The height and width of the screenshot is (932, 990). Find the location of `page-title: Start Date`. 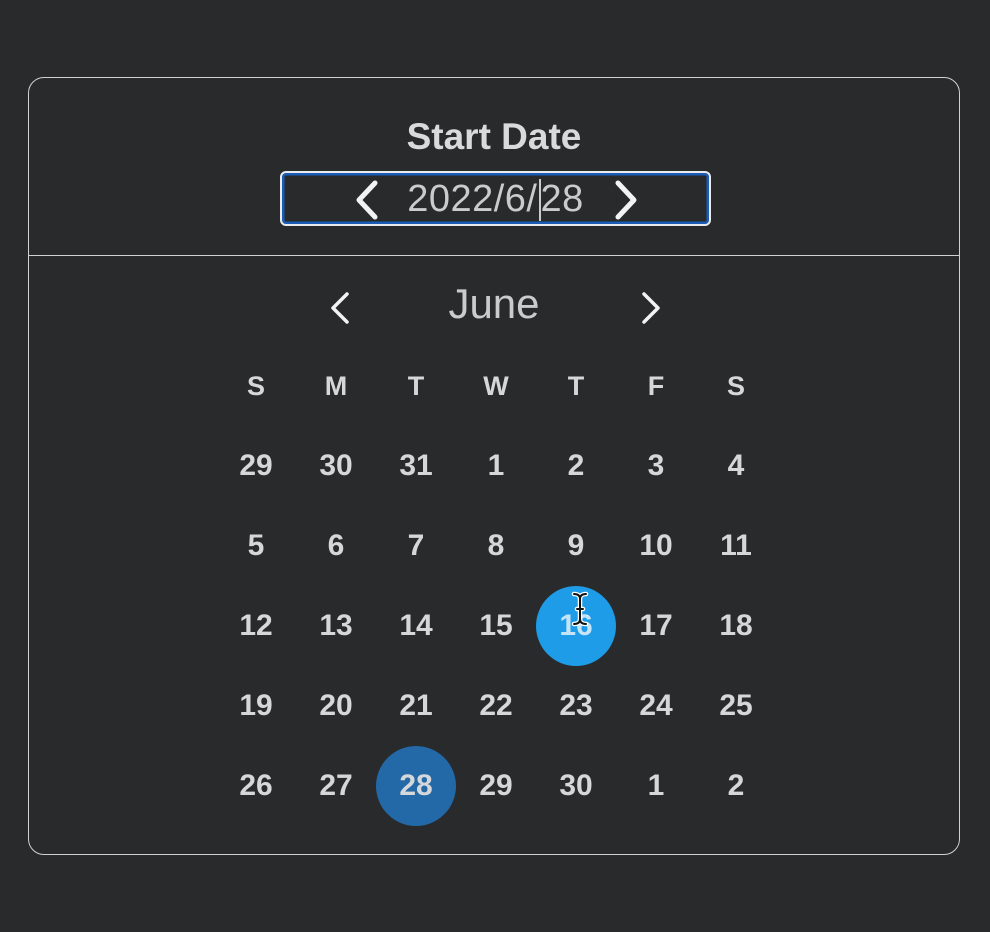

page-title: Start Date is located at coordinates (494, 136).